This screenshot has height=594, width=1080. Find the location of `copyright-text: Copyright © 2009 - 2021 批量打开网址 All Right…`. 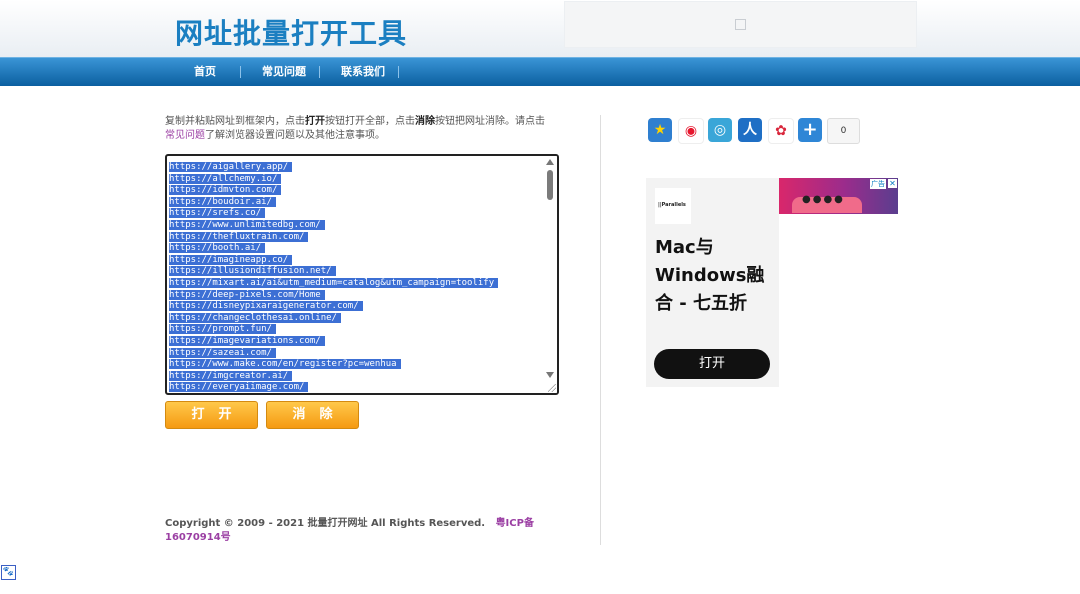

copyright-text: Copyright © 2009 - 2021 批量打开网址 All Right… is located at coordinates (325, 523).